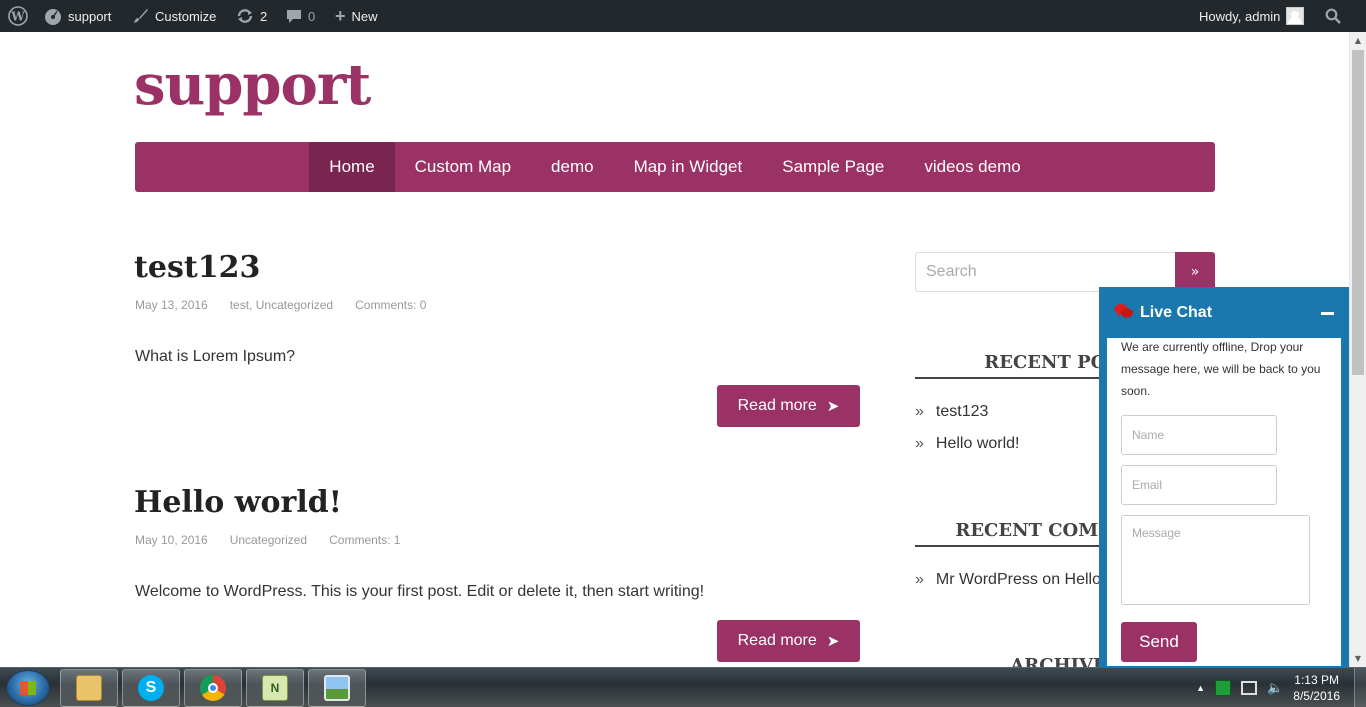 The height and width of the screenshot is (707, 1366). I want to click on nav-item-home: Home, so click(352, 167).